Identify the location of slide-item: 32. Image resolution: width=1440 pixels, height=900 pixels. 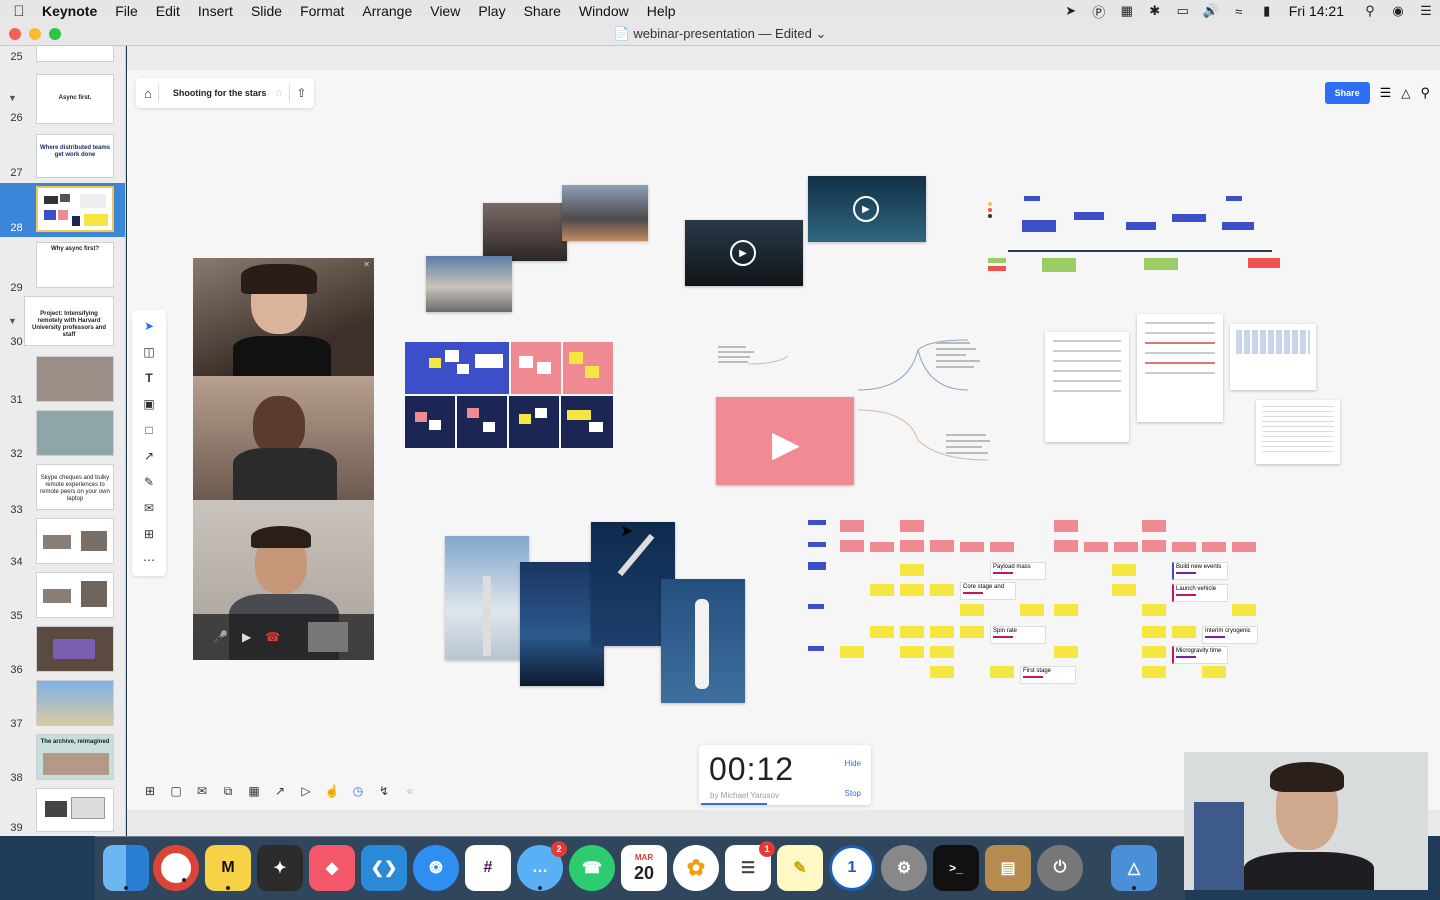
(62, 435).